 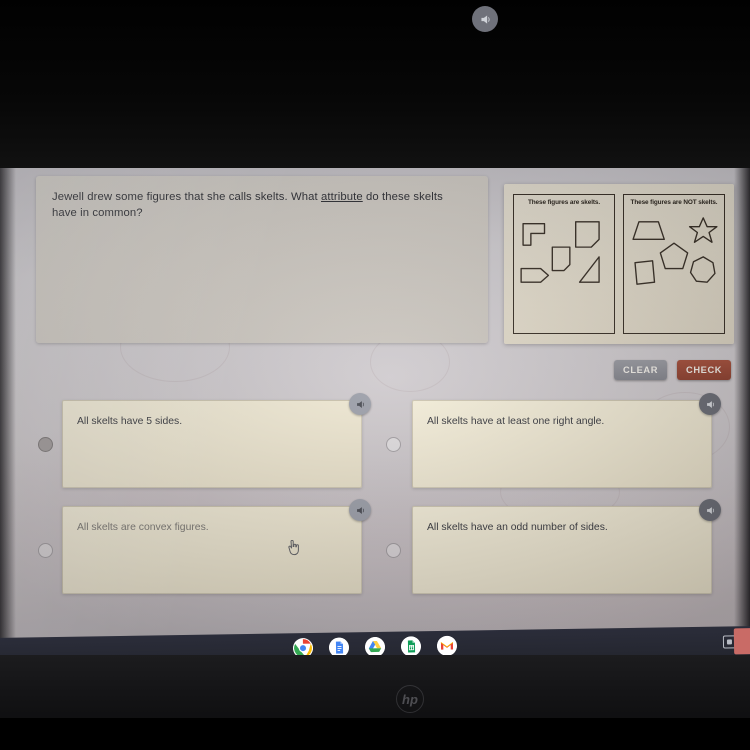 What do you see at coordinates (587, 234) in the screenshot?
I see `shape-clipped-square` at bounding box center [587, 234].